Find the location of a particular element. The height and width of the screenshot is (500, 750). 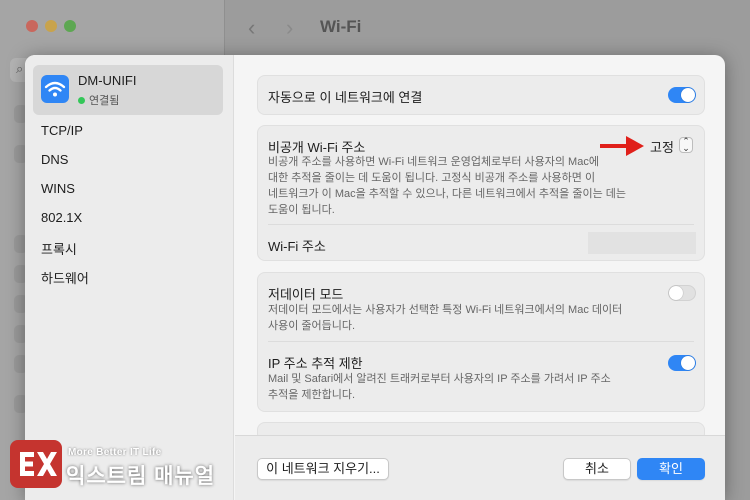

watermark-tagline: More Better IT Life is located at coordinates (115, 452).